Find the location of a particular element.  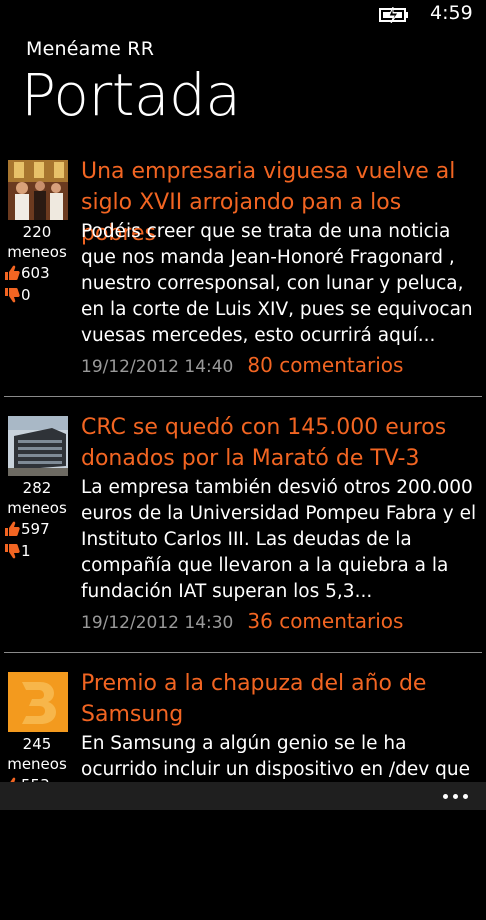

battery-charging-icon is located at coordinates (393, 15).